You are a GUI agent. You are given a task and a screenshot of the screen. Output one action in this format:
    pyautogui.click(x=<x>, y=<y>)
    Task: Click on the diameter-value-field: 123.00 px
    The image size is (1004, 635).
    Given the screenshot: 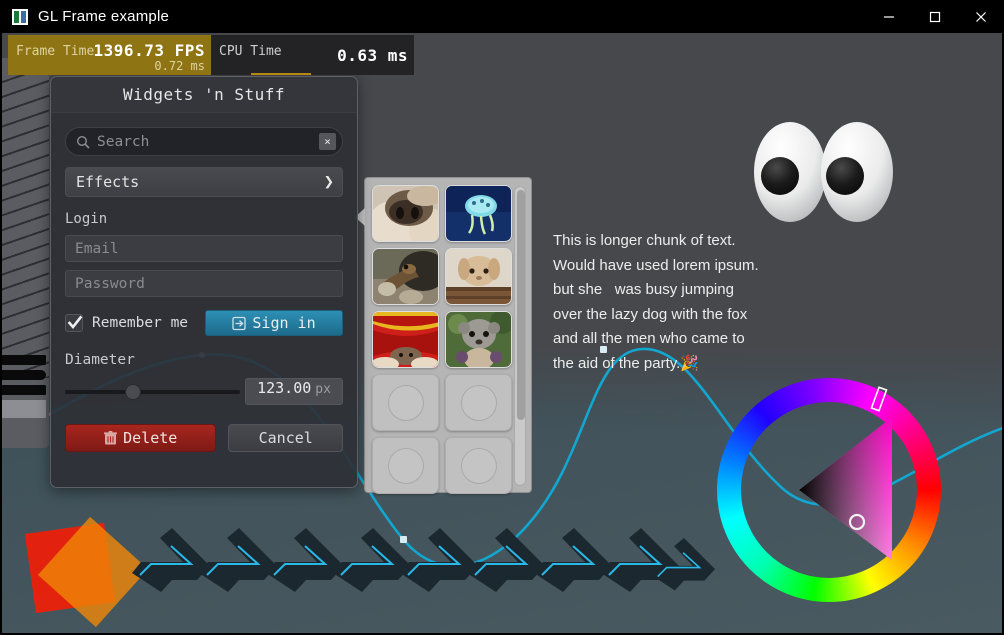 What is the action you would take?
    pyautogui.click(x=294, y=391)
    